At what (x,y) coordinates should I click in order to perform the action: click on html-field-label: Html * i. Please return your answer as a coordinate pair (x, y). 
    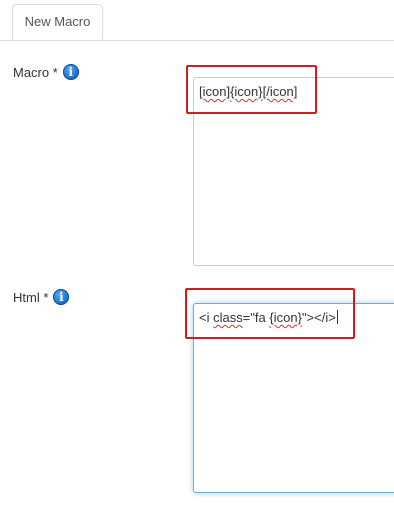
    Looking at the image, I should click on (41, 297).